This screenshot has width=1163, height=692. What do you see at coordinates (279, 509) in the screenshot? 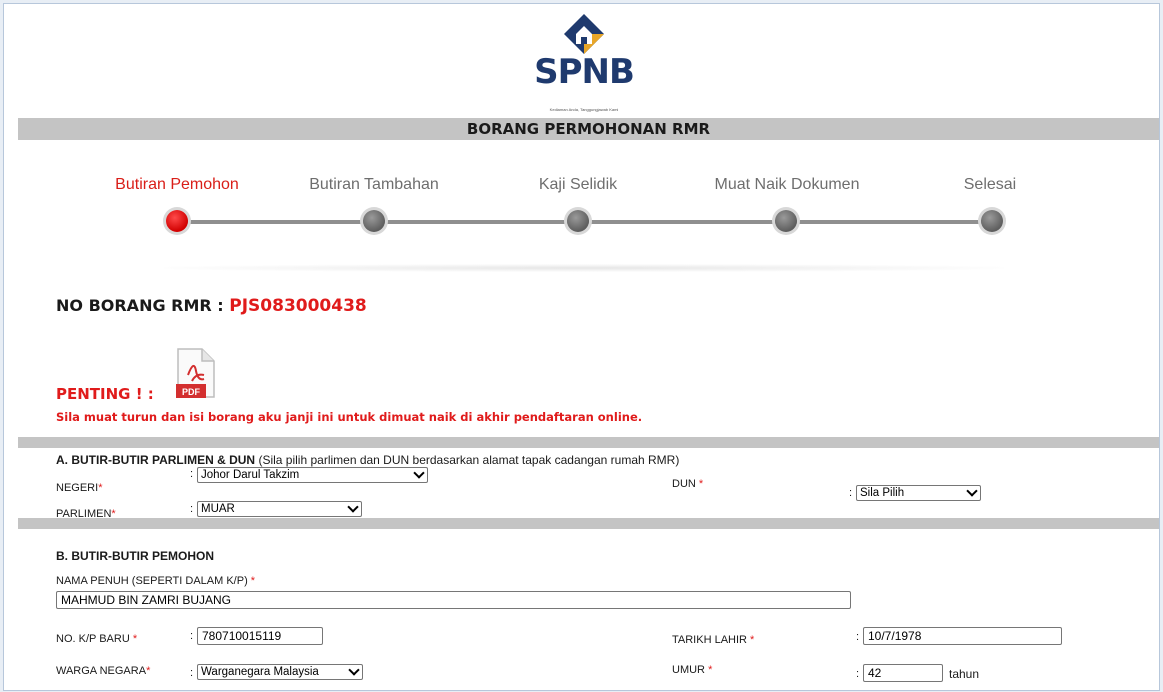
I see `parlimen-select: MUAR` at bounding box center [279, 509].